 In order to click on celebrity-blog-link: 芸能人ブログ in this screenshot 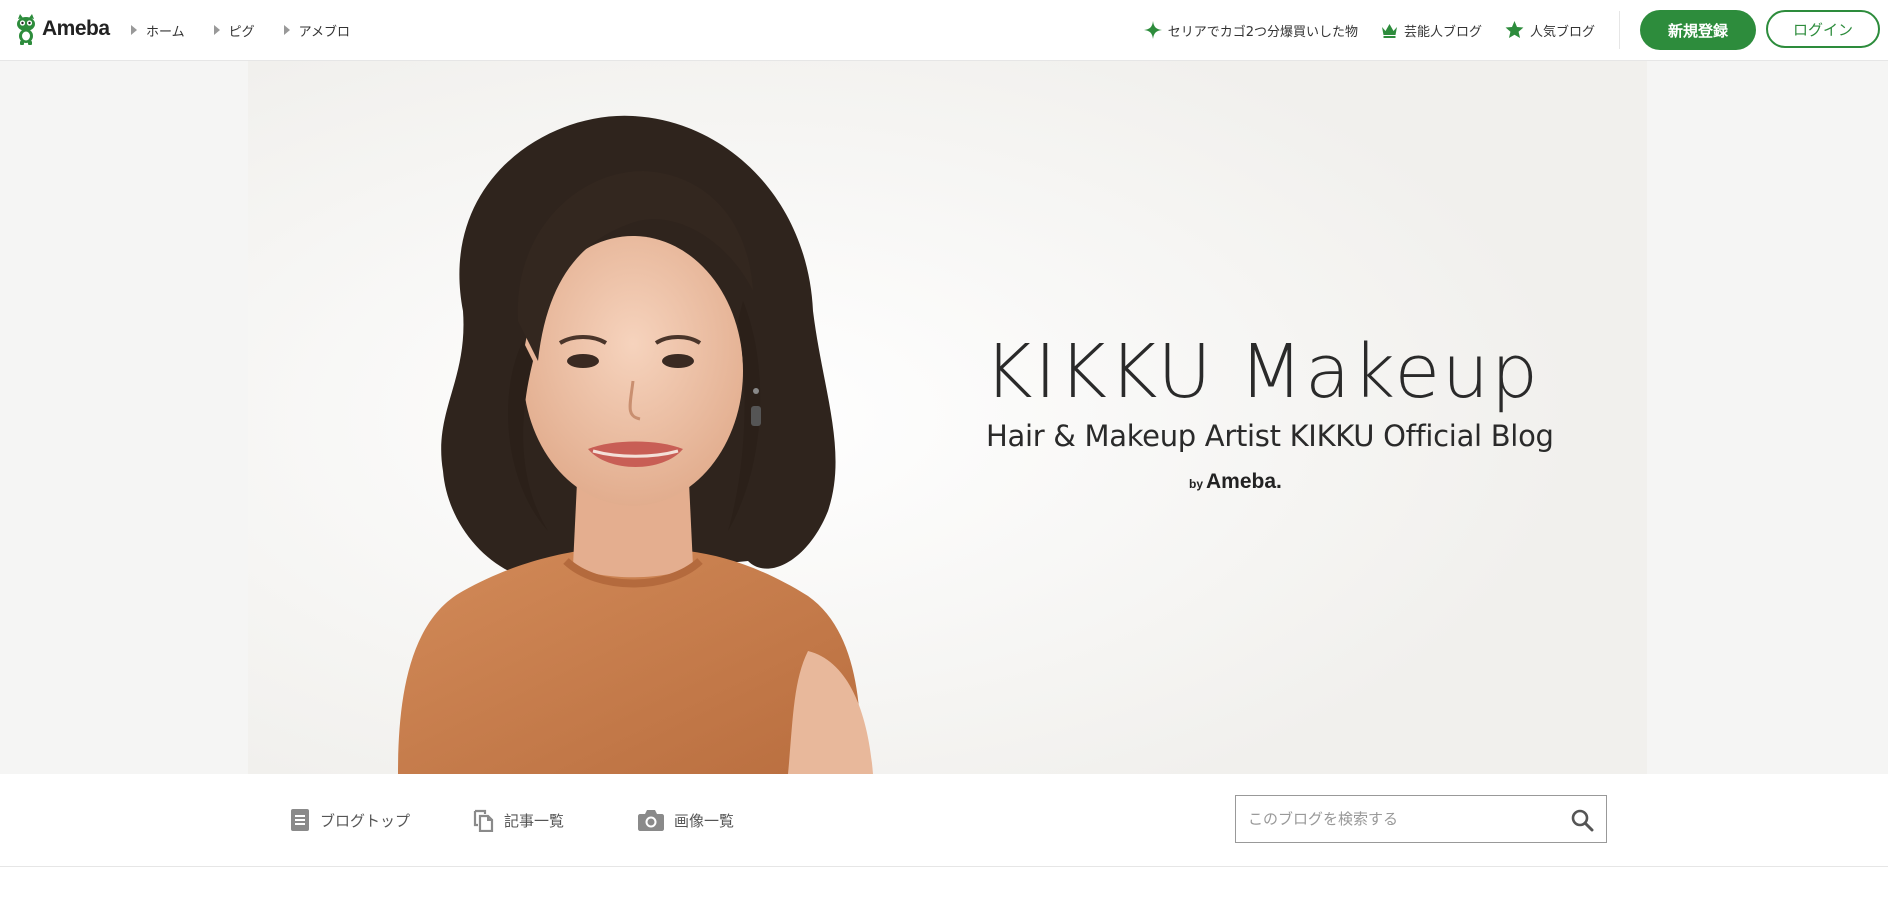, I will do `click(1431, 30)`.